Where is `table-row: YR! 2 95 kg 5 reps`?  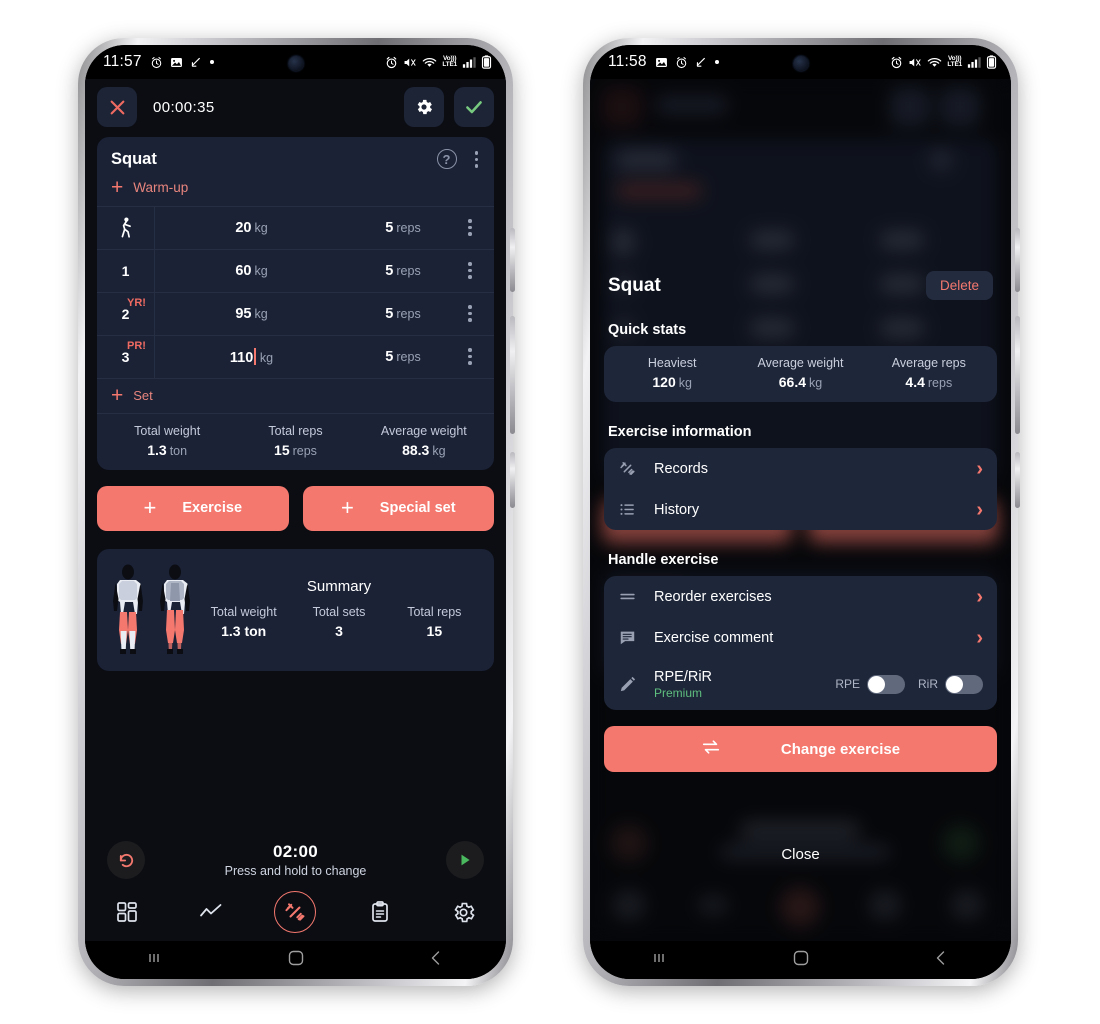
table-row: YR! 2 95 kg 5 reps is located at coordinates (295, 314).